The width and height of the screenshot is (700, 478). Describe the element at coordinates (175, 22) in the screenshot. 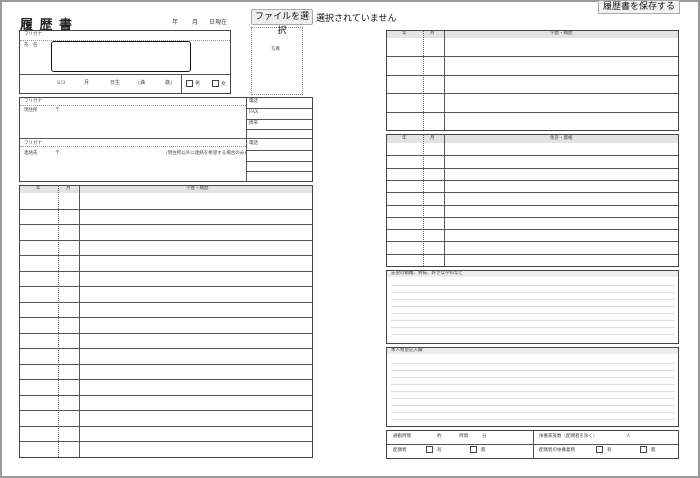

I see `date-year-label: 年` at that location.